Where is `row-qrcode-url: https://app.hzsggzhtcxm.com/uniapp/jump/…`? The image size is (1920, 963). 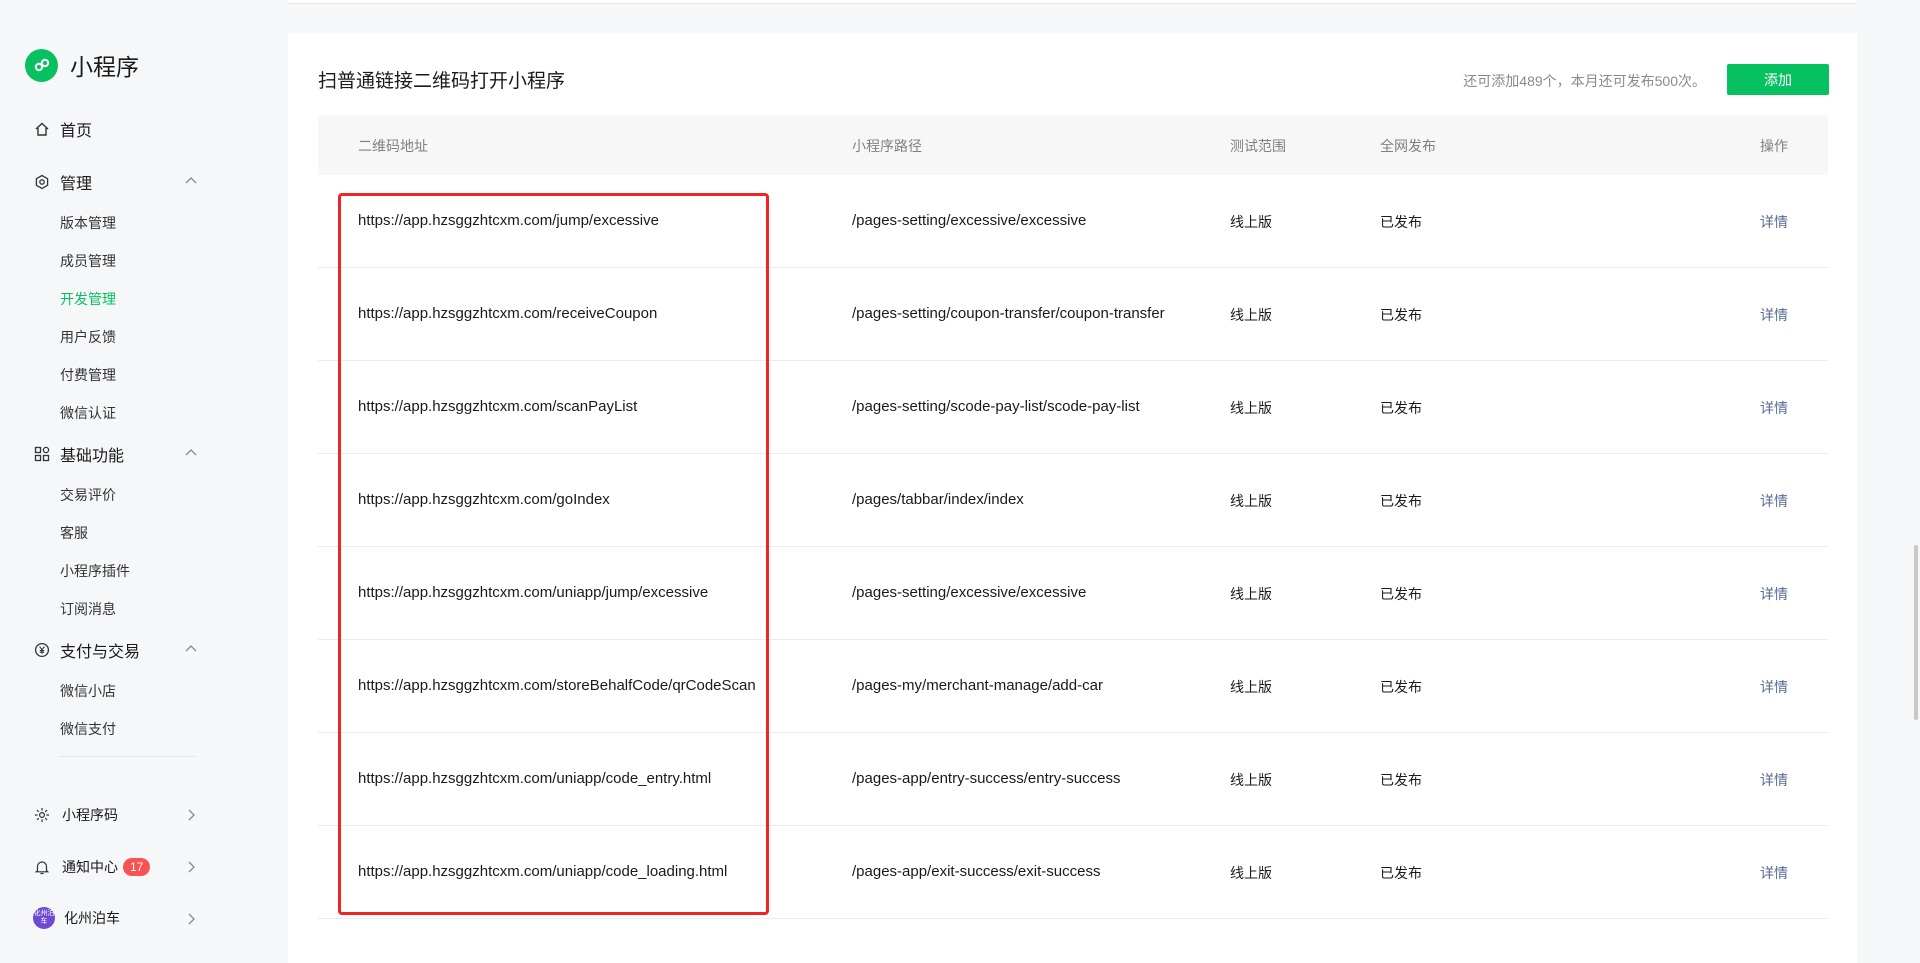 row-qrcode-url: https://app.hzsggzhtcxm.com/uniapp/jump/… is located at coordinates (533, 592).